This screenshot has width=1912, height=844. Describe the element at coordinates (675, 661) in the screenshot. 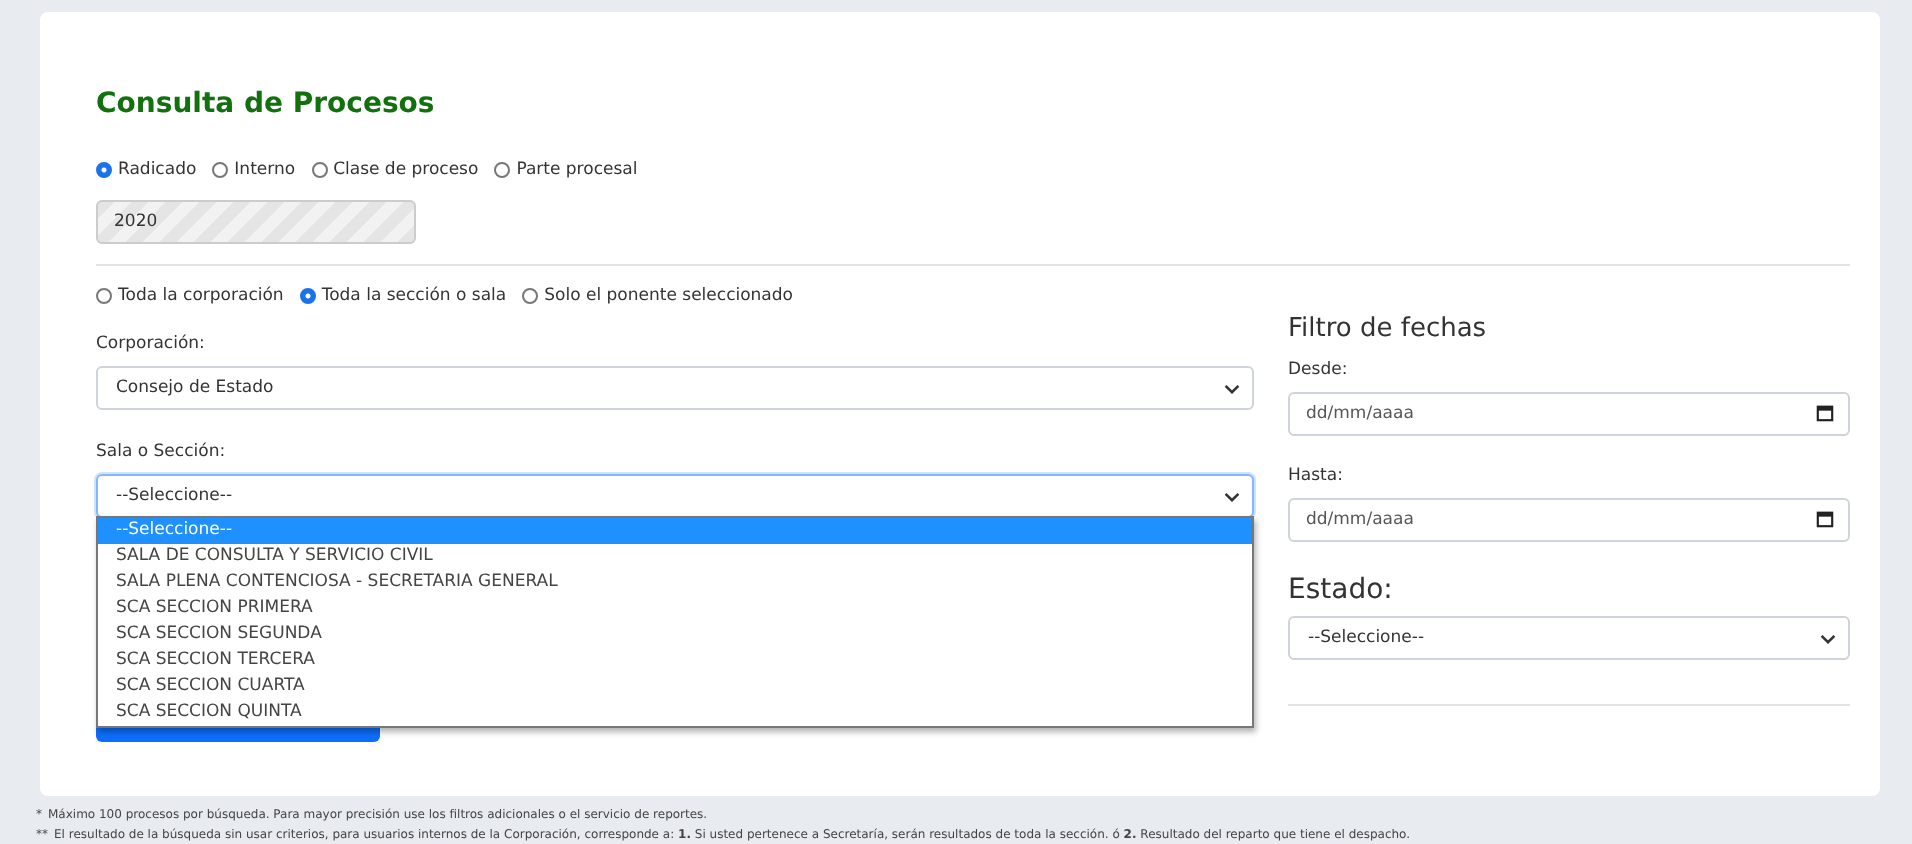

I see `dropdown-option: SCA SECCION TERCERA` at that location.